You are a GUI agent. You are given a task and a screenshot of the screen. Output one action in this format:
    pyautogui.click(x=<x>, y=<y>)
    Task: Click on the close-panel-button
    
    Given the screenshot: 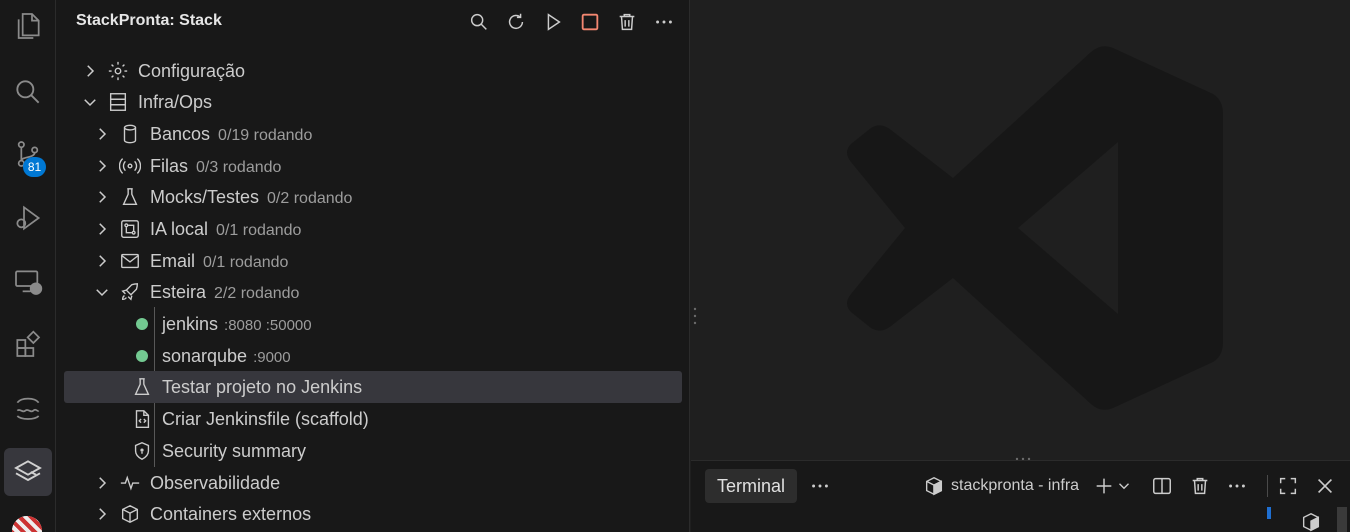 What is the action you would take?
    pyautogui.click(x=1325, y=486)
    